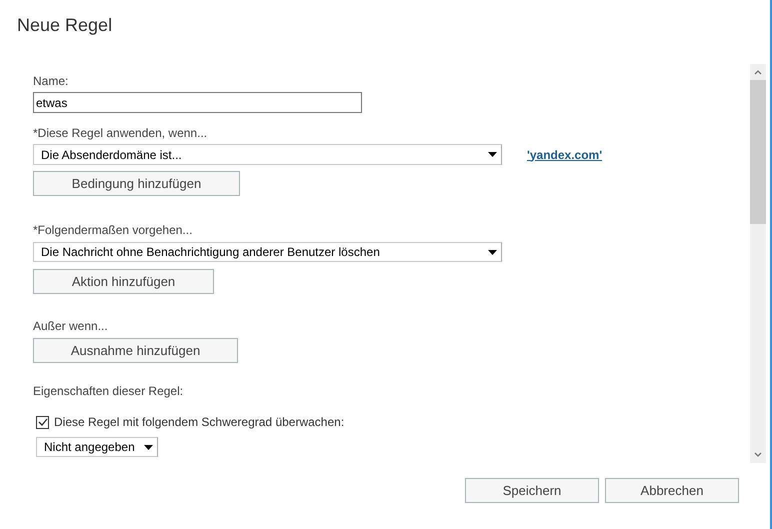  What do you see at coordinates (210, 252) in the screenshot?
I see `dropdown-value: Die Nachricht ohne Benachrichtigung anderer Benutzer löschen` at bounding box center [210, 252].